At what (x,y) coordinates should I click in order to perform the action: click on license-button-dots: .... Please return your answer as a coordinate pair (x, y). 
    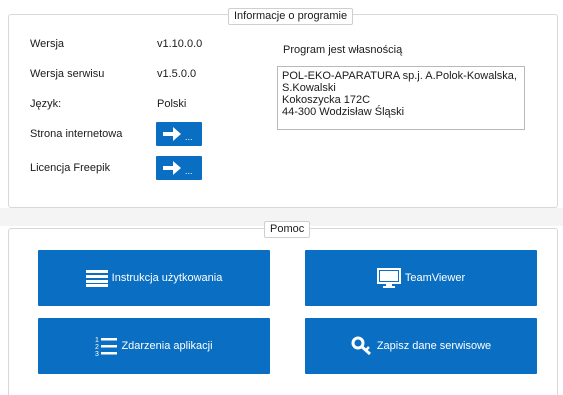
    Looking at the image, I should click on (189, 171).